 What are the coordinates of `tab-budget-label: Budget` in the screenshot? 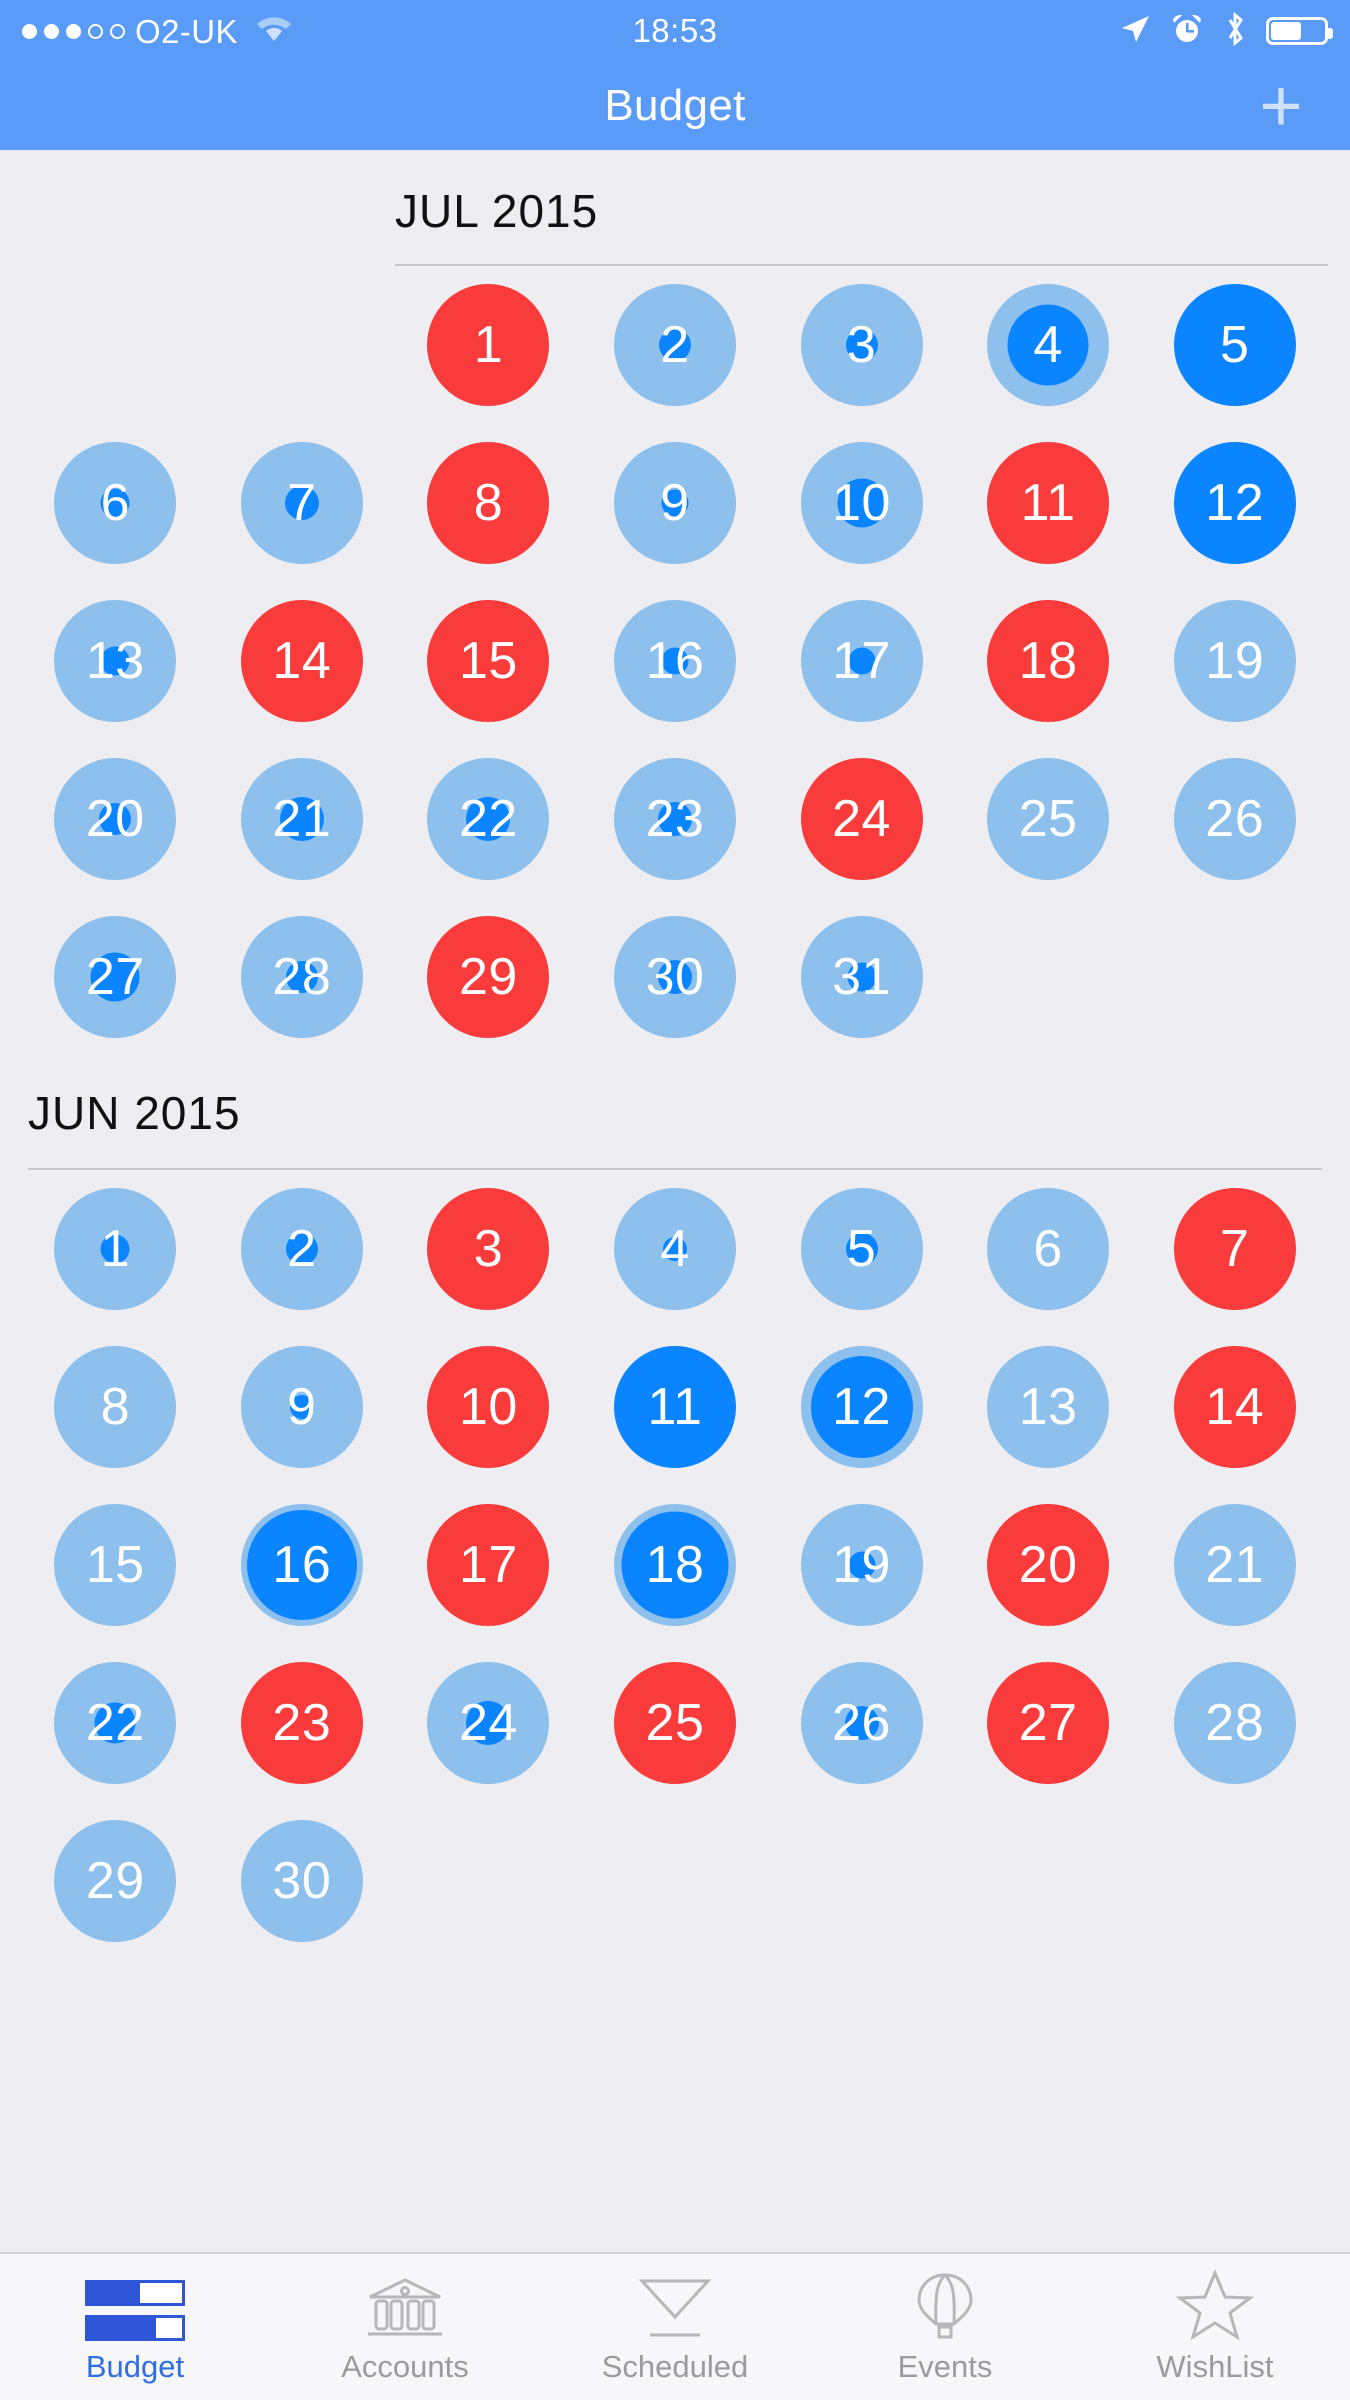 It's located at (135, 2366).